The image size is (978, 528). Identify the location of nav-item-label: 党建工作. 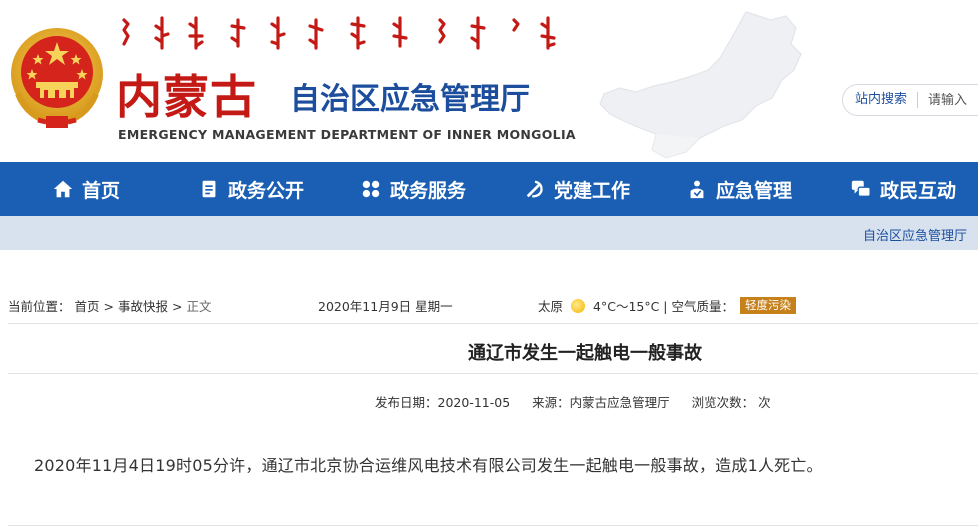
(592, 190).